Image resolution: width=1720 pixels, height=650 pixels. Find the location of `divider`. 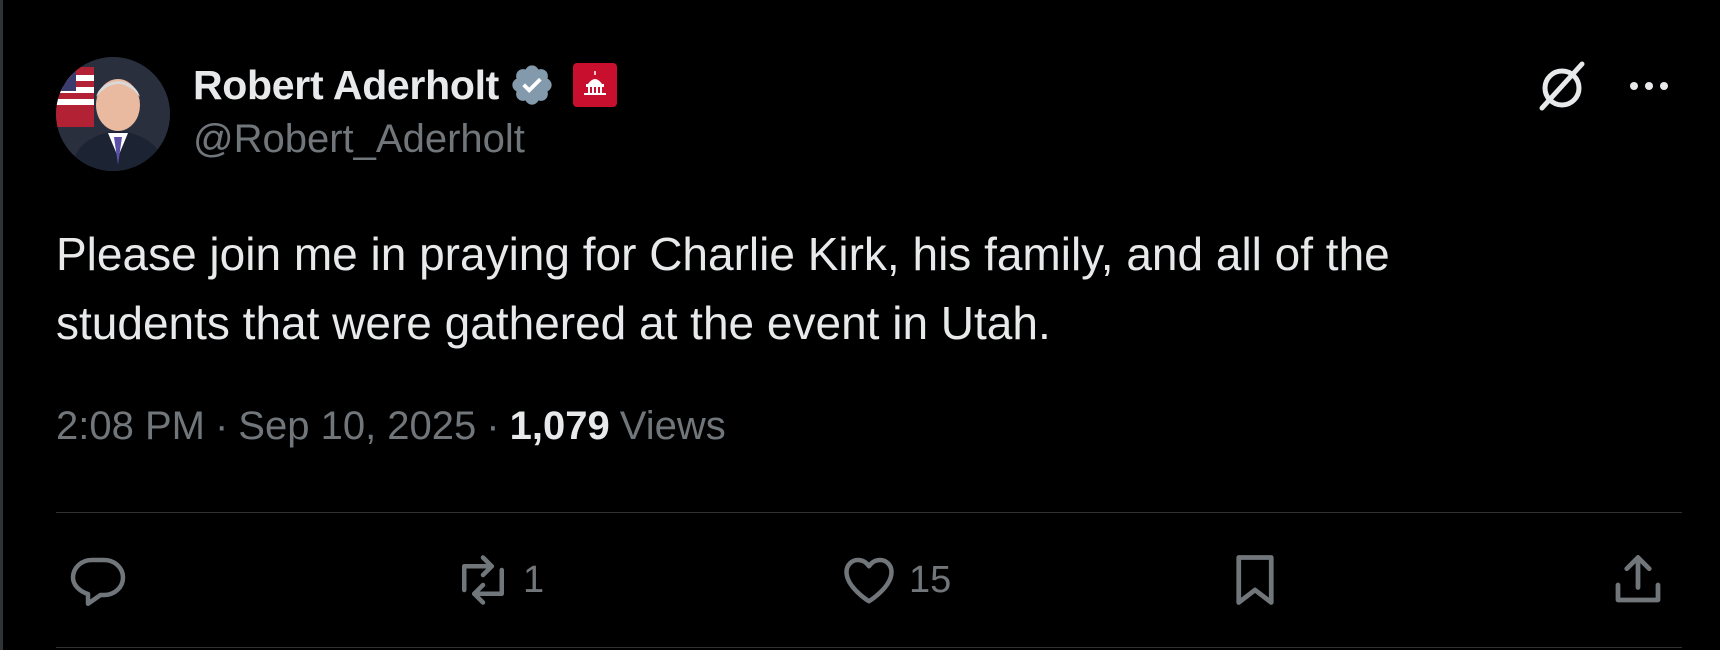

divider is located at coordinates (869, 512).